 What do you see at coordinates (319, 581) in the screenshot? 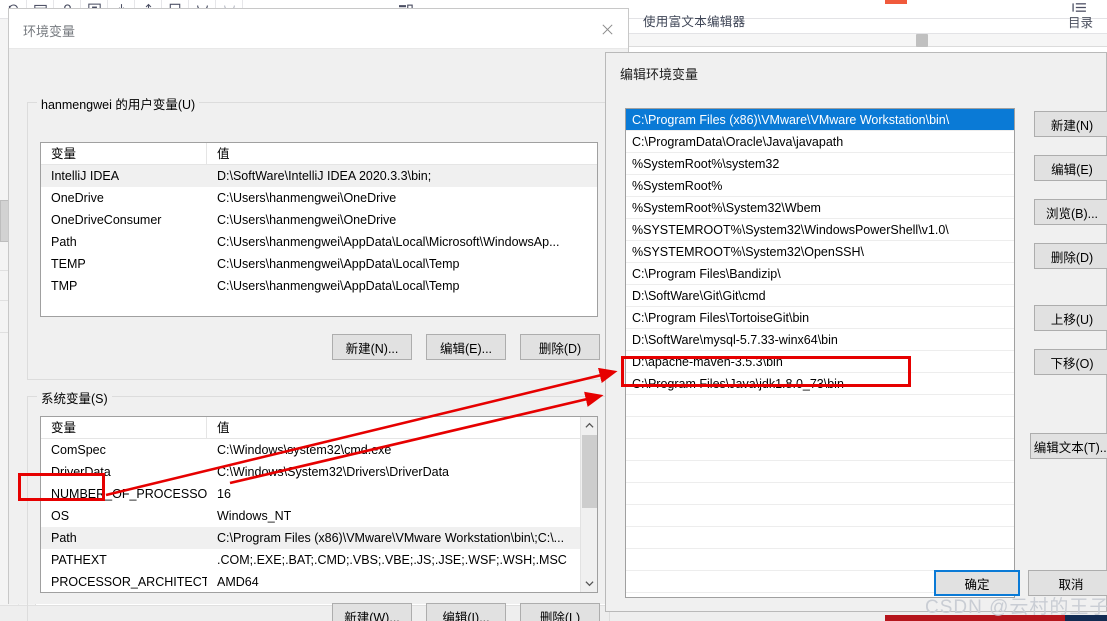
I see `table-row: PROCESSOR_ARCHITECT... AMD64` at bounding box center [319, 581].